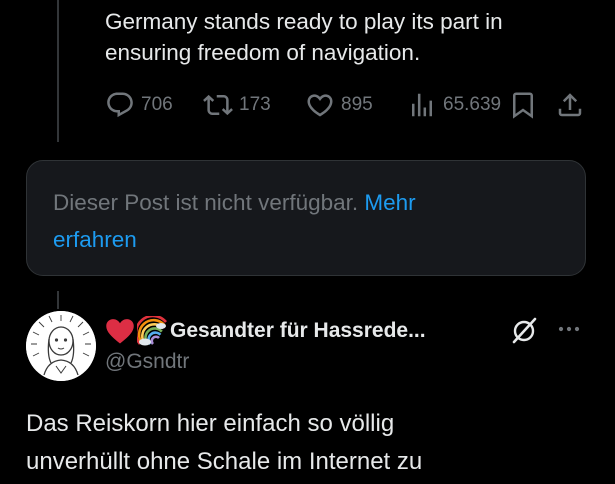  I want to click on bookmark-button, so click(523, 105).